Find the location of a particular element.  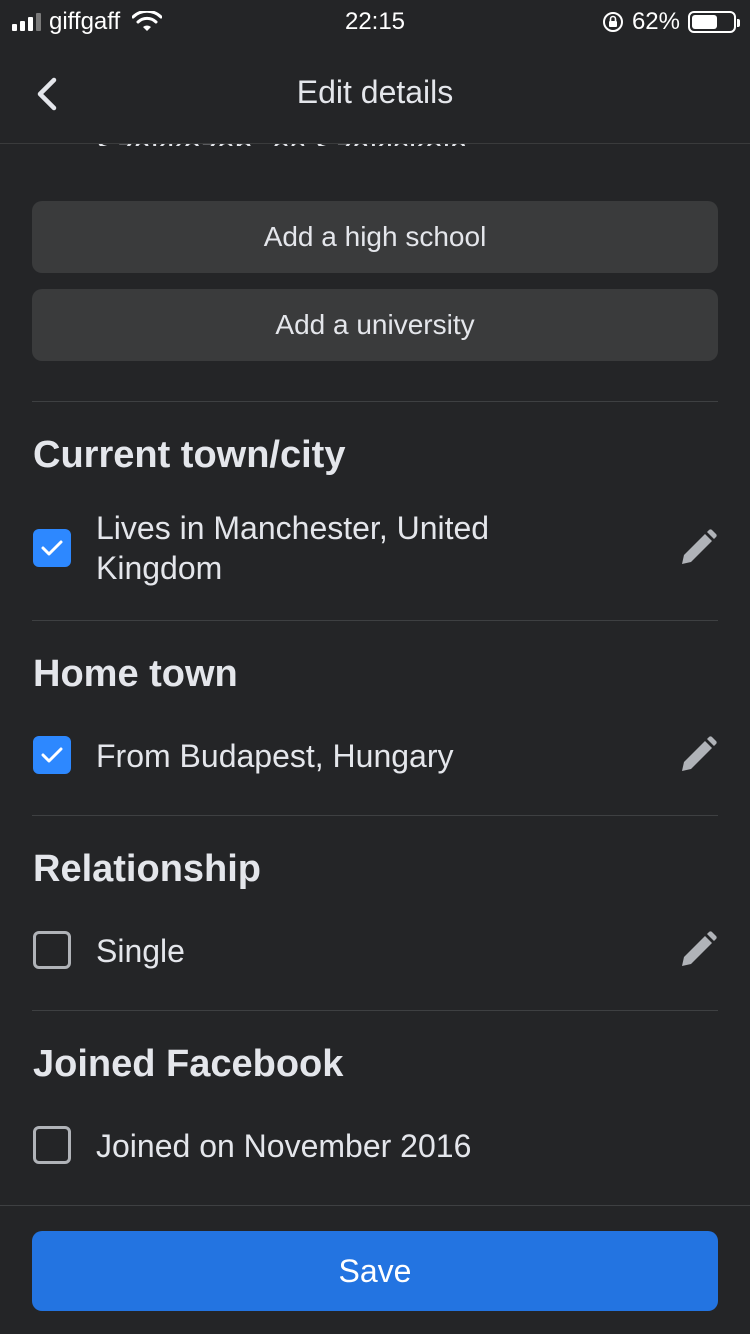

add-university-button: Add a university is located at coordinates (375, 325).